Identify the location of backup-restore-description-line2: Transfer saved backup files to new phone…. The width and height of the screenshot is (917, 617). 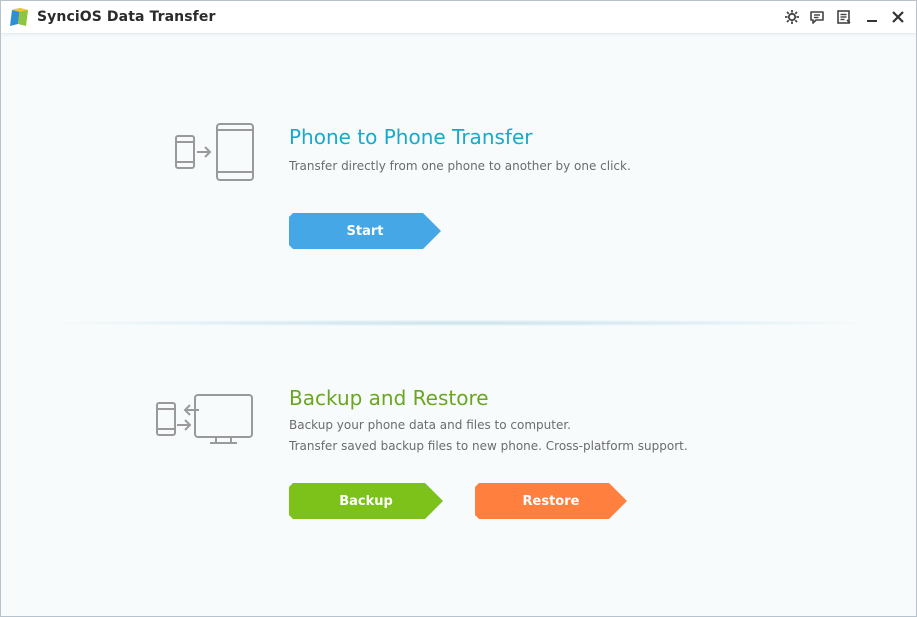
(488, 446).